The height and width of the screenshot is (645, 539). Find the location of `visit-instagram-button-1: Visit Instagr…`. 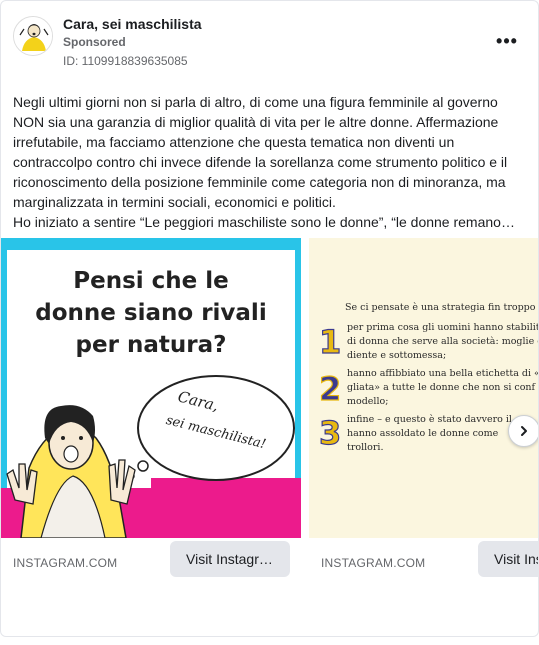

visit-instagram-button-1: Visit Instagr… is located at coordinates (230, 559).